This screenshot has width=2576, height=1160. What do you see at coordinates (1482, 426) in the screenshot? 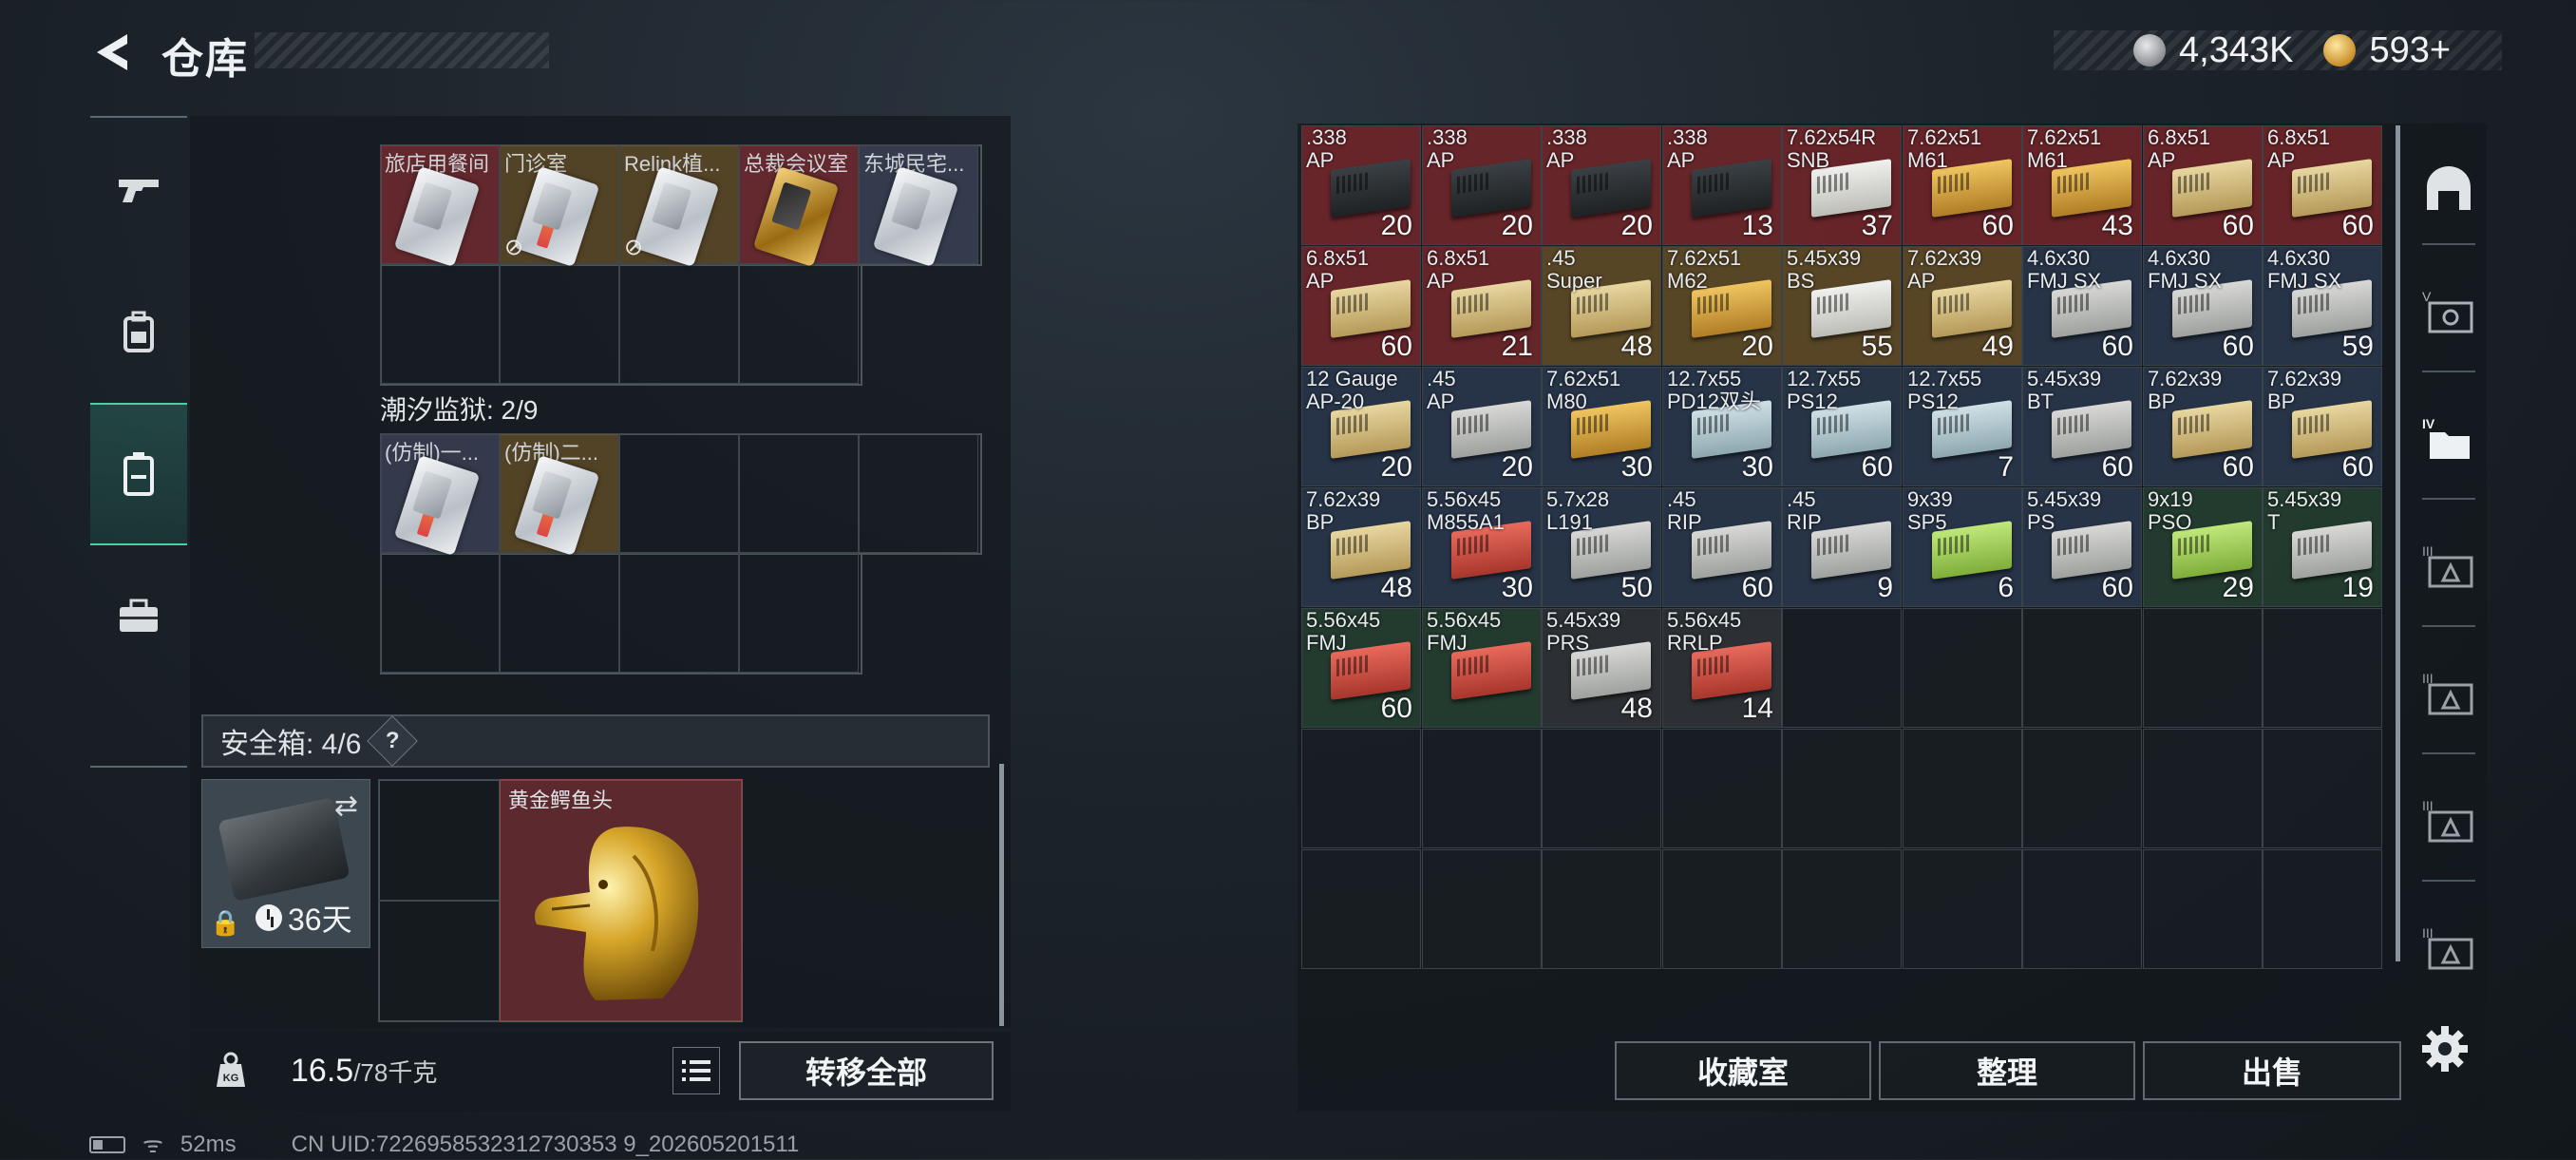
I see `ammo-item: .45 AP 20` at bounding box center [1482, 426].